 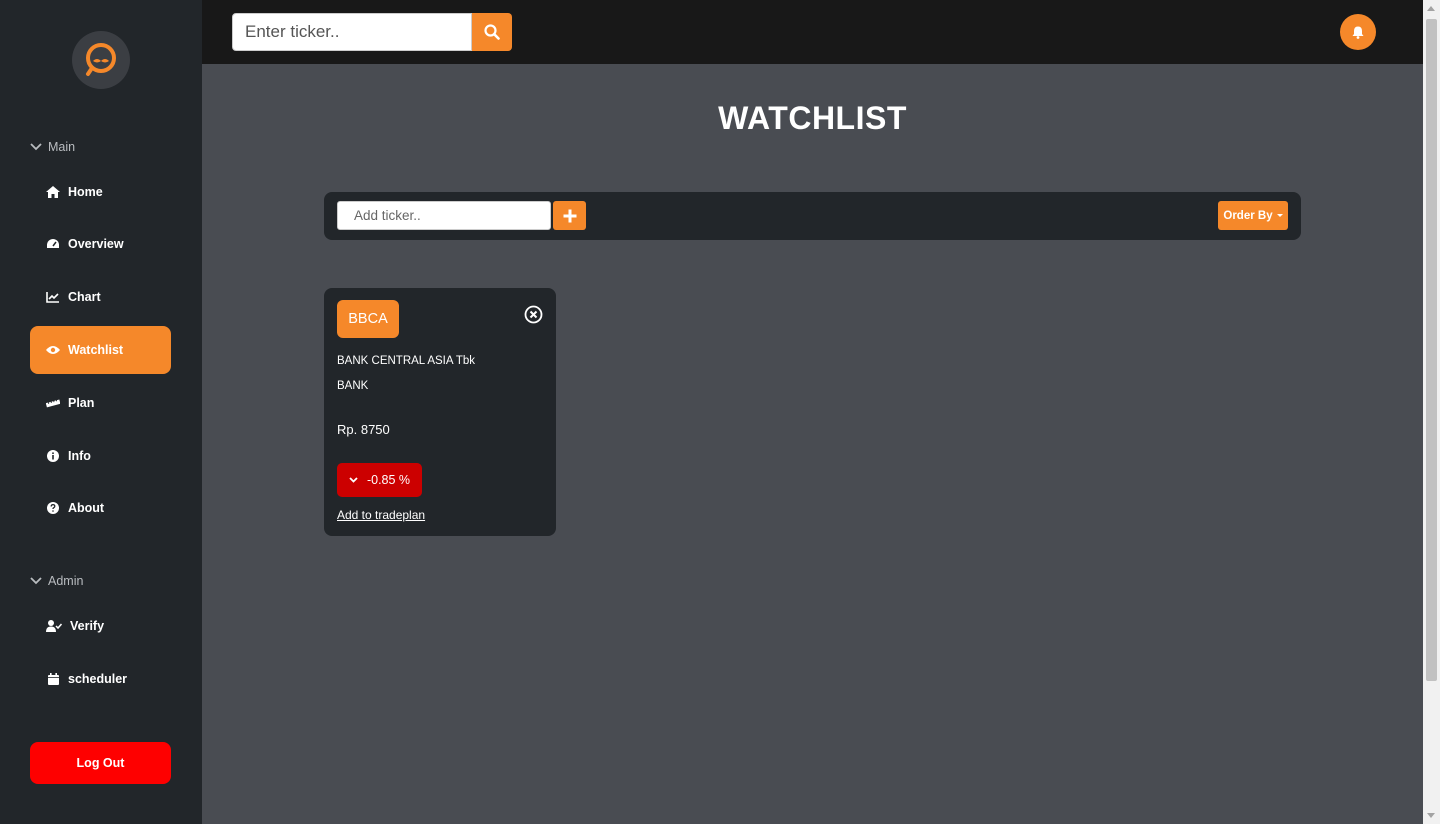 What do you see at coordinates (363, 429) in the screenshot?
I see `stock-price: Rp. 8750` at bounding box center [363, 429].